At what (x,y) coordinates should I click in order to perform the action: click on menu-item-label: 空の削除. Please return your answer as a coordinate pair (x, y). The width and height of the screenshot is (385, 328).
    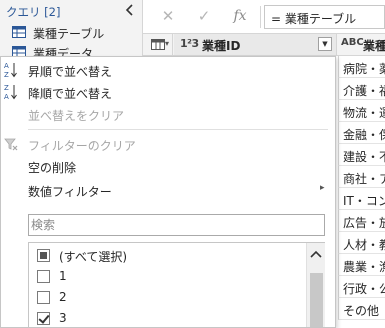
    Looking at the image, I should click on (52, 168).